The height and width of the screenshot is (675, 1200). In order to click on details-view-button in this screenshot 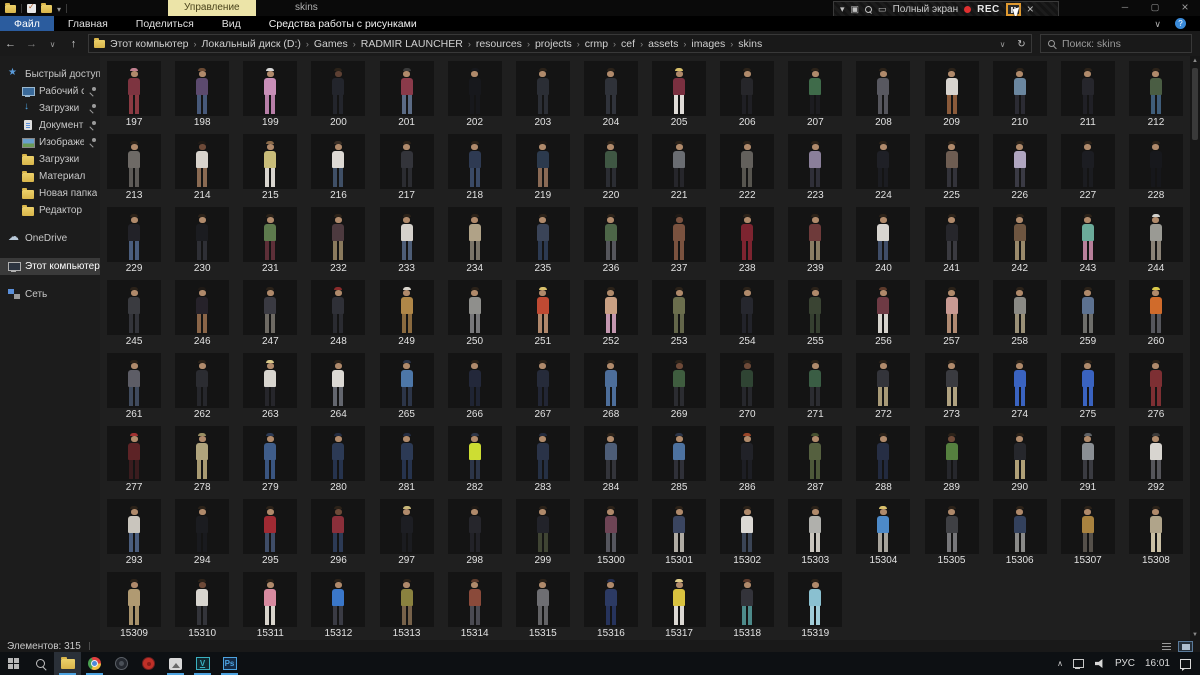, I will do `click(1166, 646)`.